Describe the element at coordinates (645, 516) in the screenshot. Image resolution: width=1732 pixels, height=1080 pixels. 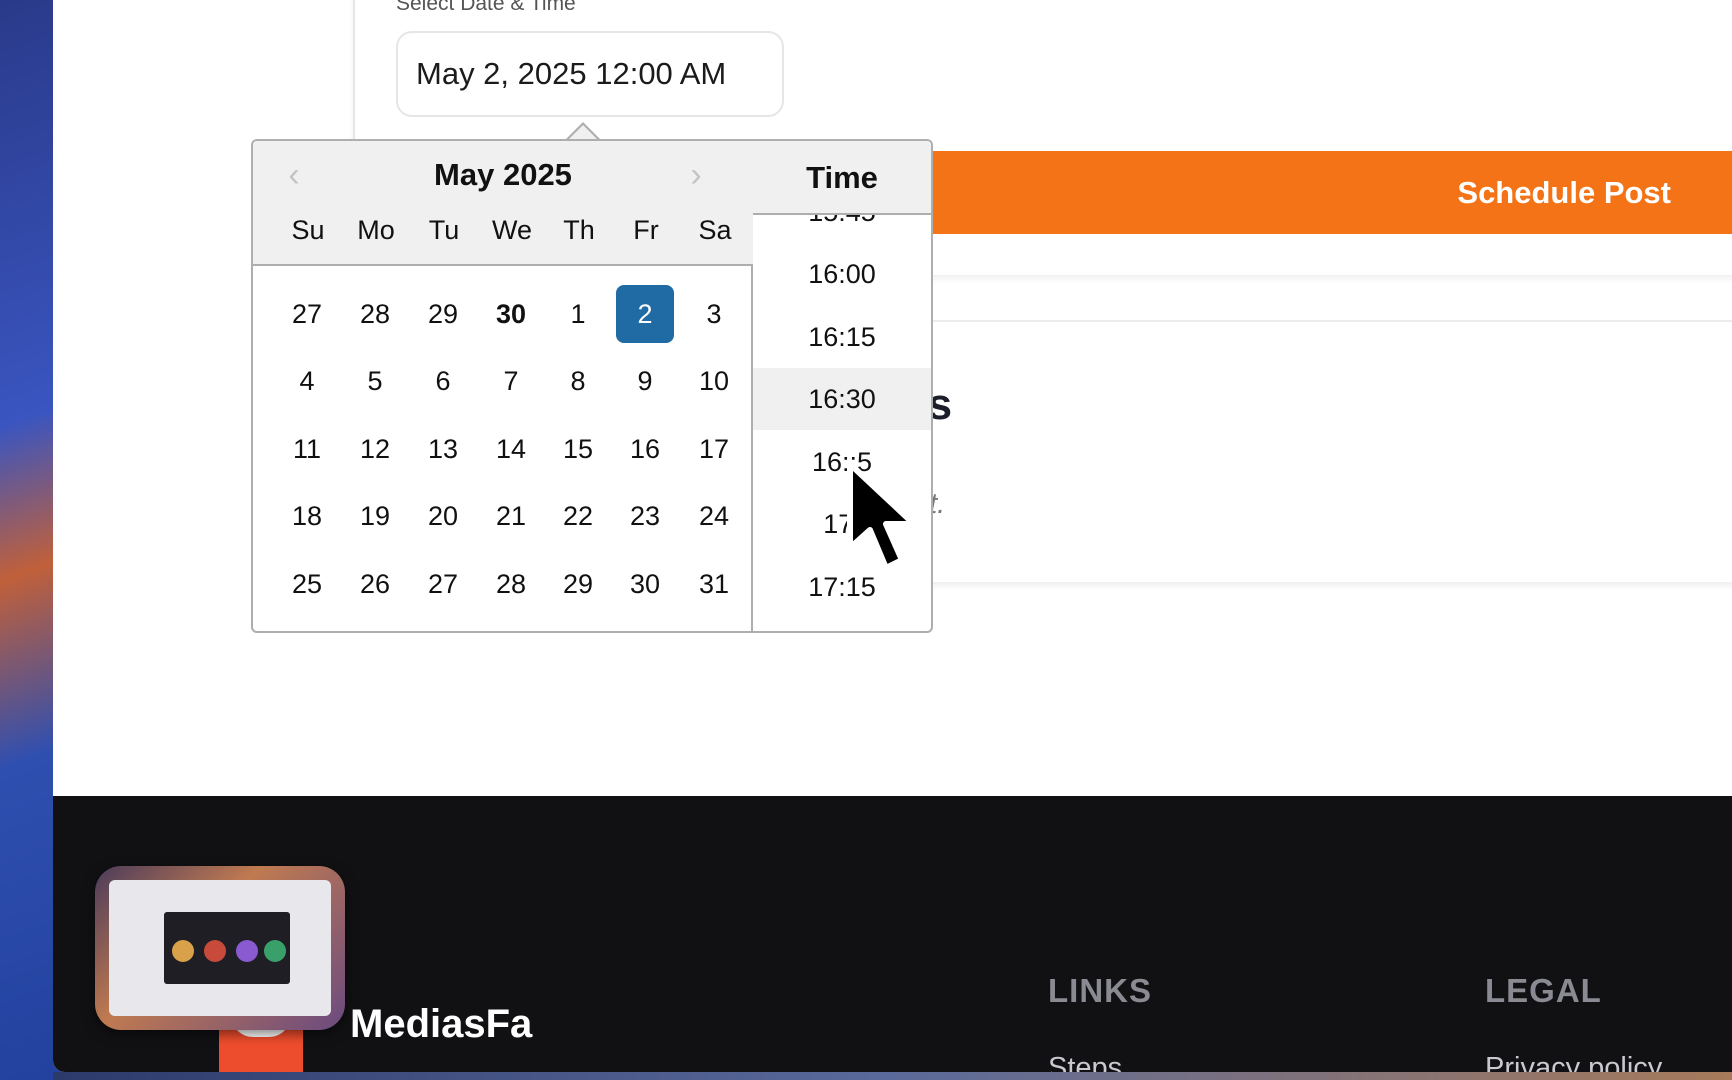
I see `calendar-day: 23` at that location.